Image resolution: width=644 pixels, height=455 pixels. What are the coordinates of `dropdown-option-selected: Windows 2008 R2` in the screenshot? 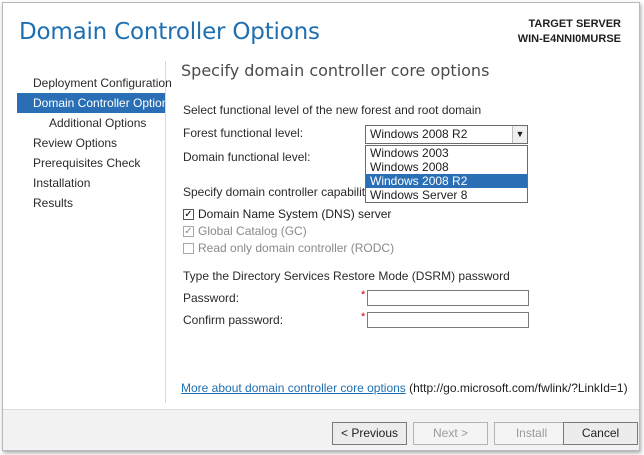 It's located at (446, 181).